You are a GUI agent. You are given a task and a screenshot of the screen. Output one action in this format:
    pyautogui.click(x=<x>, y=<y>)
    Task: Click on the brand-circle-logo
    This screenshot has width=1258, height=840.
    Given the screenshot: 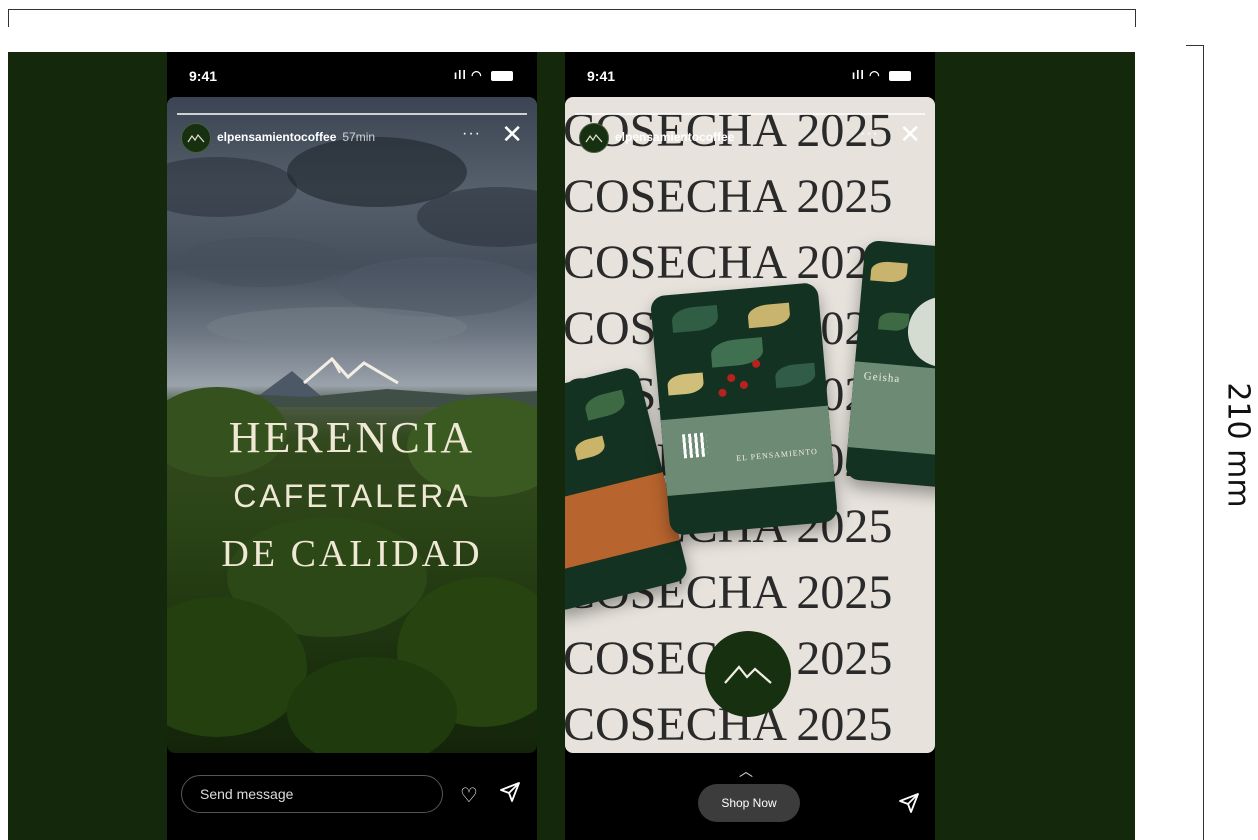 What is the action you would take?
    pyautogui.click(x=748, y=674)
    